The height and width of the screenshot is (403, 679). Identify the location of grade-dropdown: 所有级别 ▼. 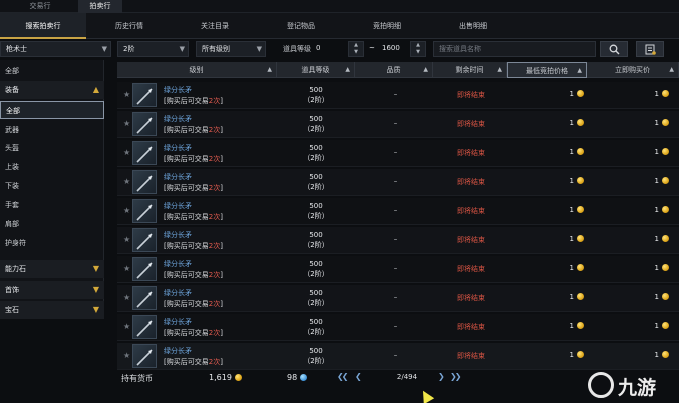
(231, 49).